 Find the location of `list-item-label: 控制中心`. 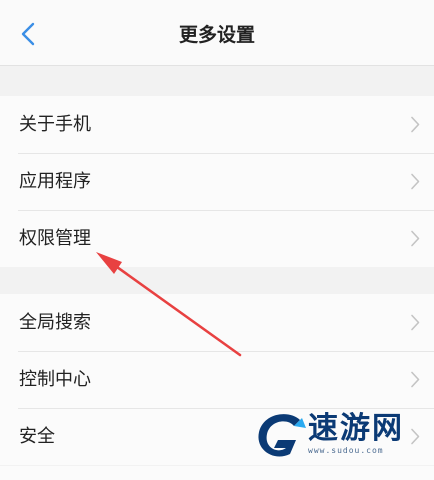

list-item-label: 控制中心 is located at coordinates (55, 379).